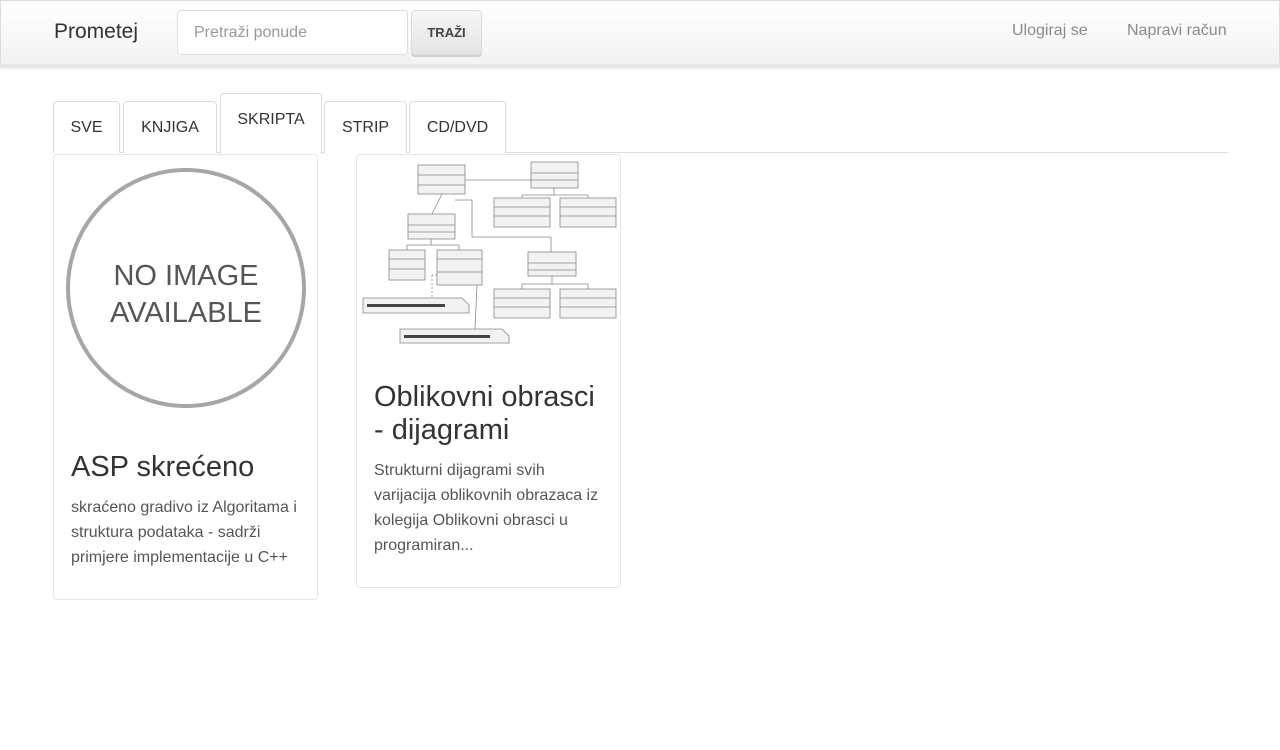 Image resolution: width=1280 pixels, height=750 pixels. I want to click on top-navbar: Prometej TRAŽI Ulogiraj se Napravi račun, so click(640, 34).